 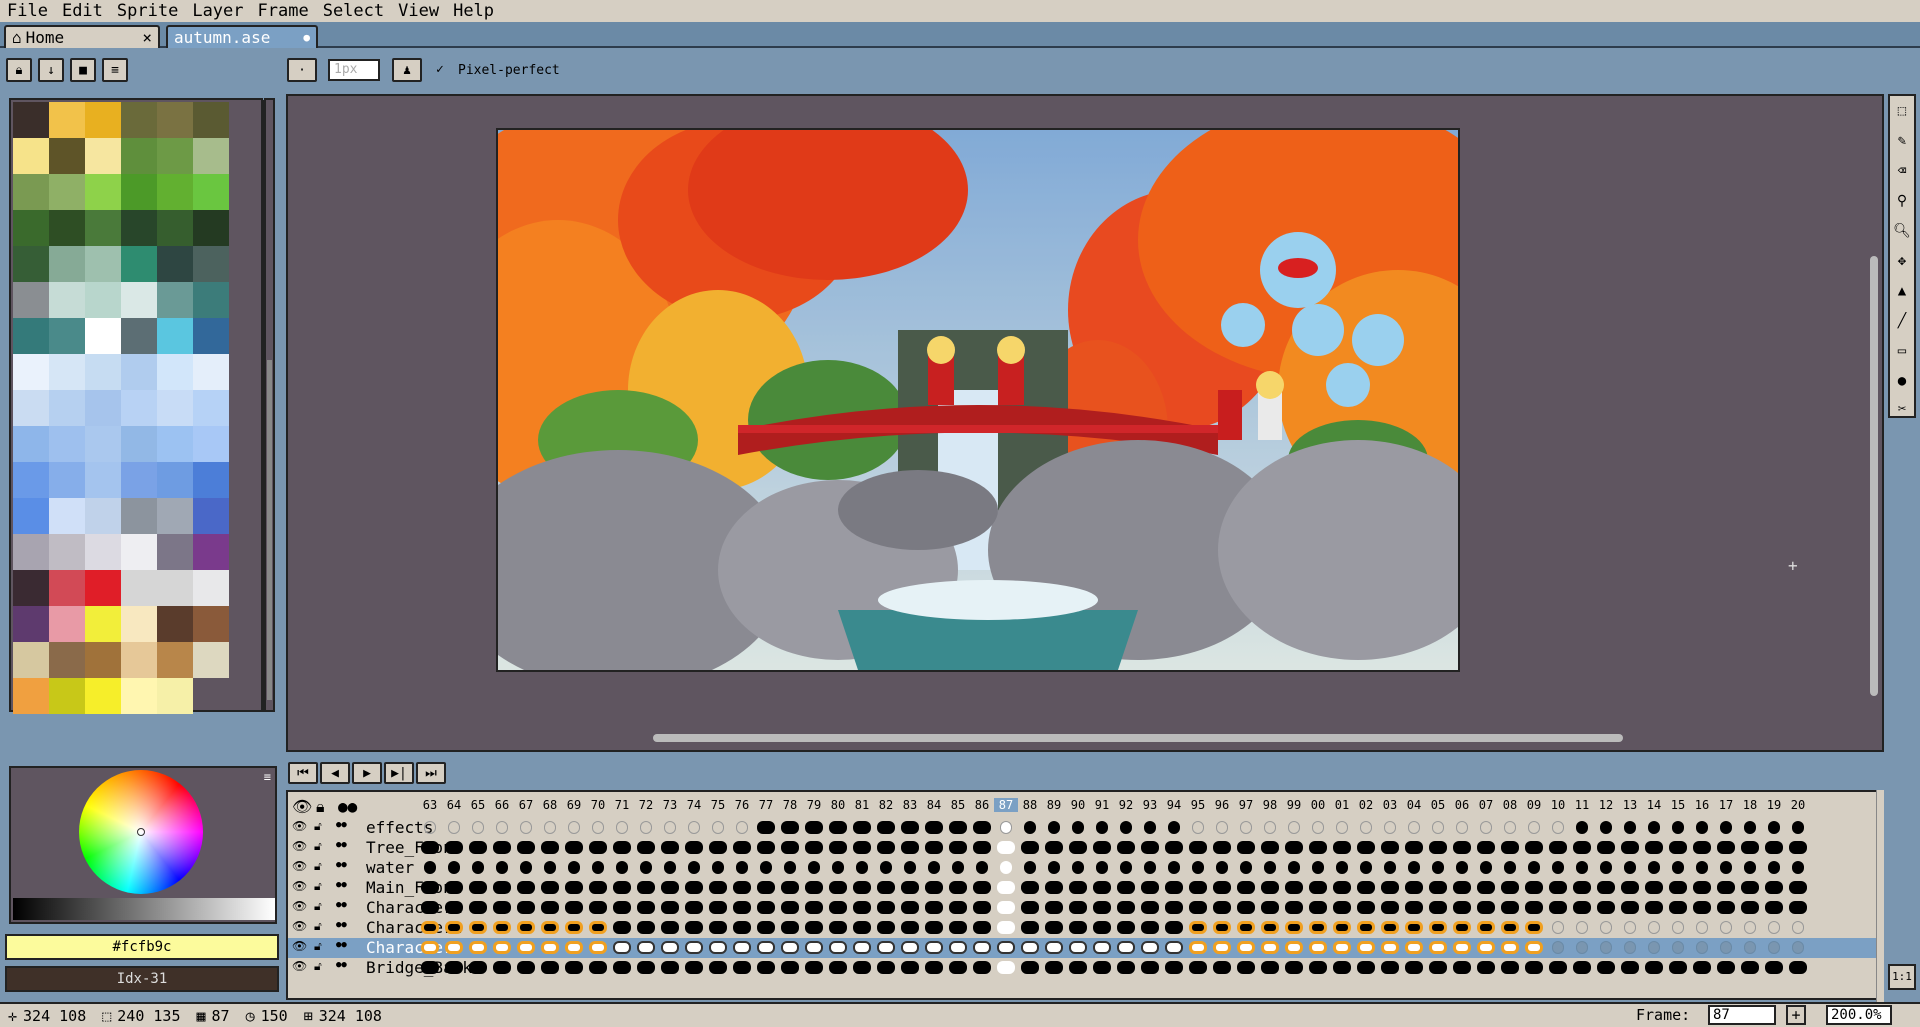 I want to click on brush-shape-button: ·, so click(x=302, y=70).